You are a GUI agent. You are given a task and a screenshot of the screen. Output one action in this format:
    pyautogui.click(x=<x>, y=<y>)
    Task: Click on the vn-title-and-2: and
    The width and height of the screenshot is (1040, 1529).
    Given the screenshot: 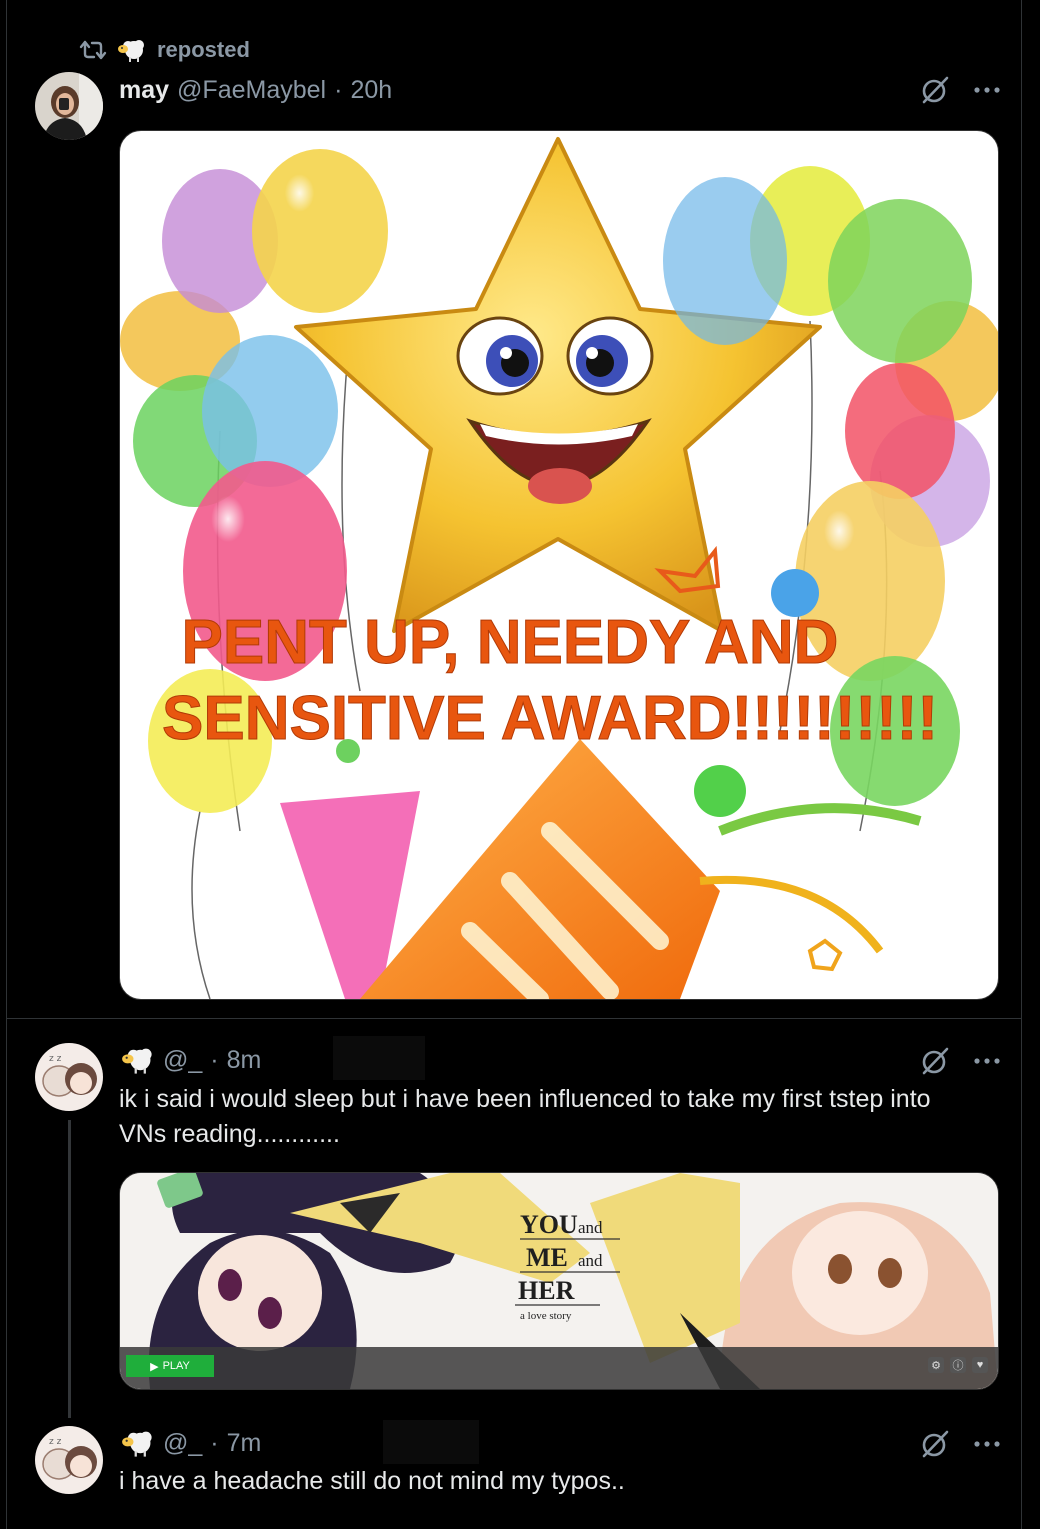 What is the action you would take?
    pyautogui.click(x=590, y=1260)
    